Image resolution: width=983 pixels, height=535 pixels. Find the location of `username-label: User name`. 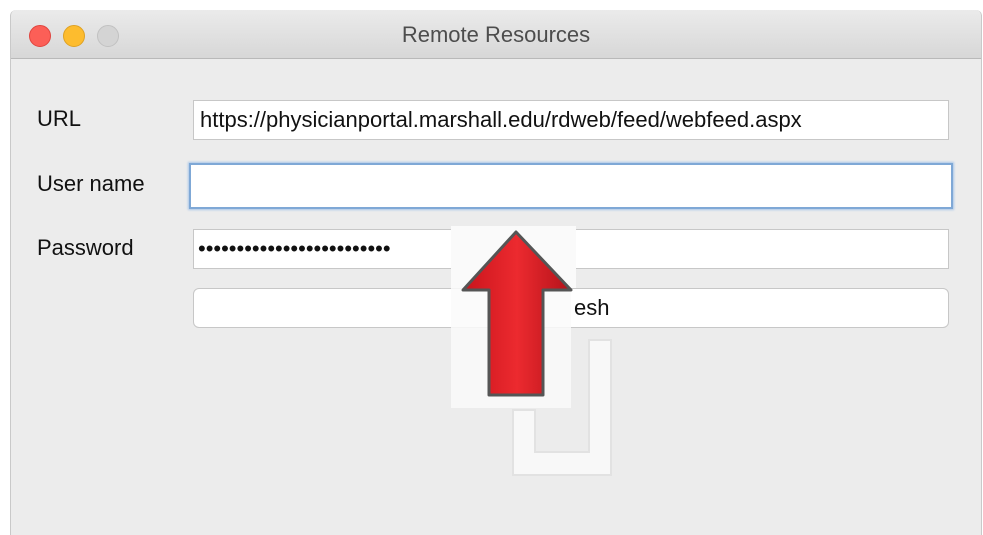

username-label: User name is located at coordinates (91, 183).